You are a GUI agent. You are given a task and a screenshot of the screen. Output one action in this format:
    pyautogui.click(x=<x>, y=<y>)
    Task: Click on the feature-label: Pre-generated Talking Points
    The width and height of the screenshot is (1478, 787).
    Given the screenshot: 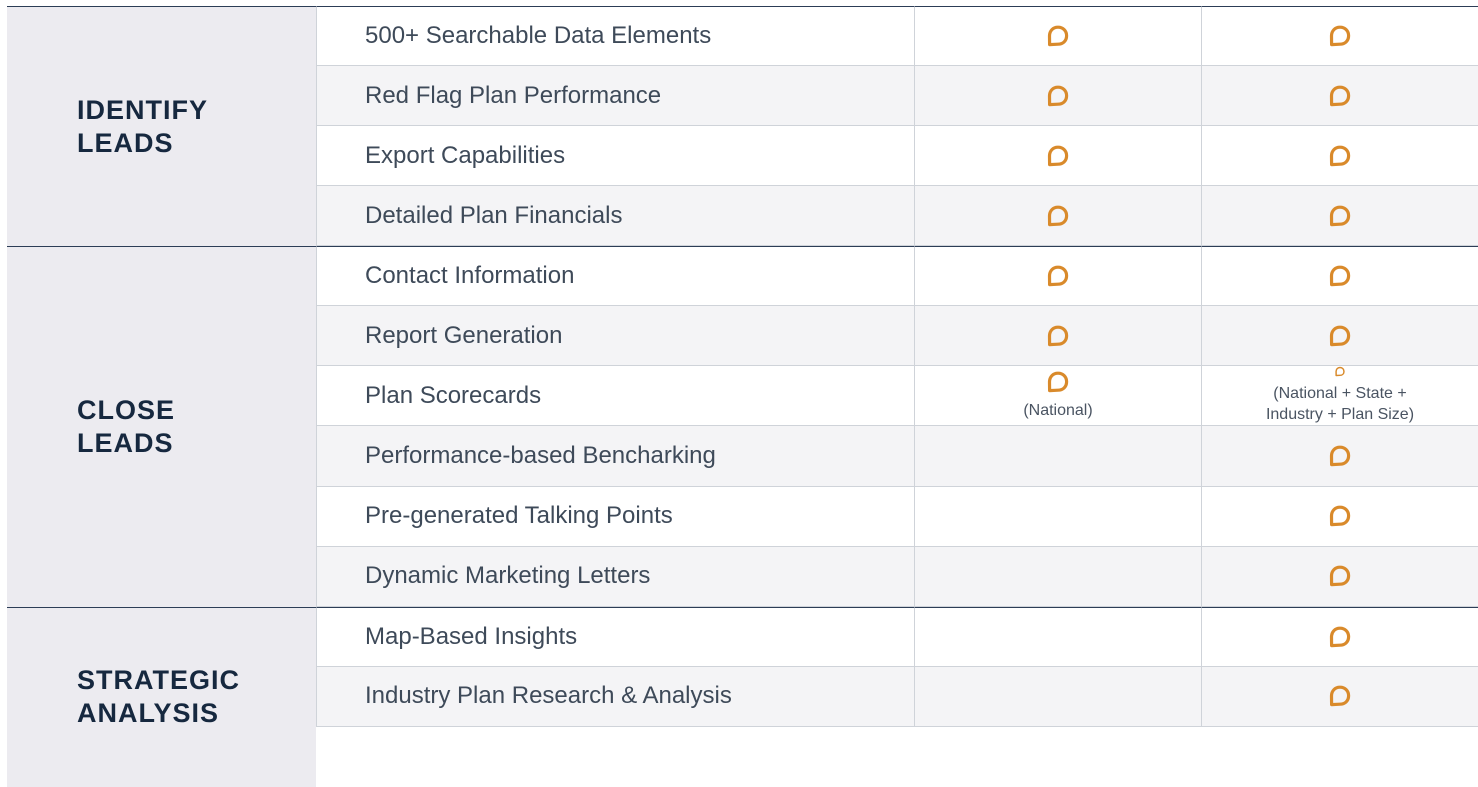 What is the action you would take?
    pyautogui.click(x=615, y=516)
    